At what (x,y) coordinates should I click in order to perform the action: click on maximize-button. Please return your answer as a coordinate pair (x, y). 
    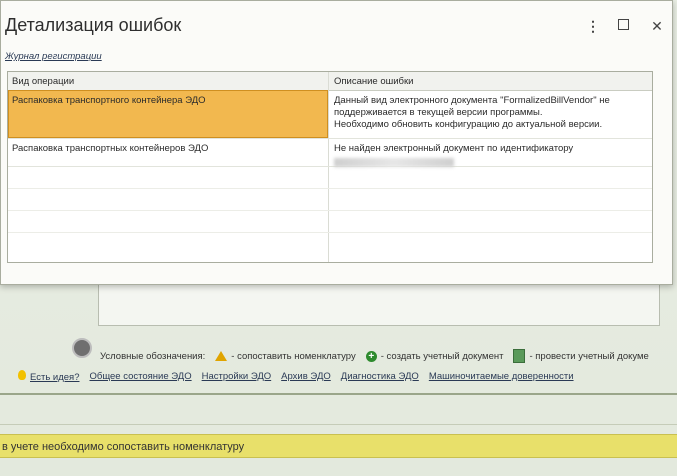
    Looking at the image, I should click on (625, 26).